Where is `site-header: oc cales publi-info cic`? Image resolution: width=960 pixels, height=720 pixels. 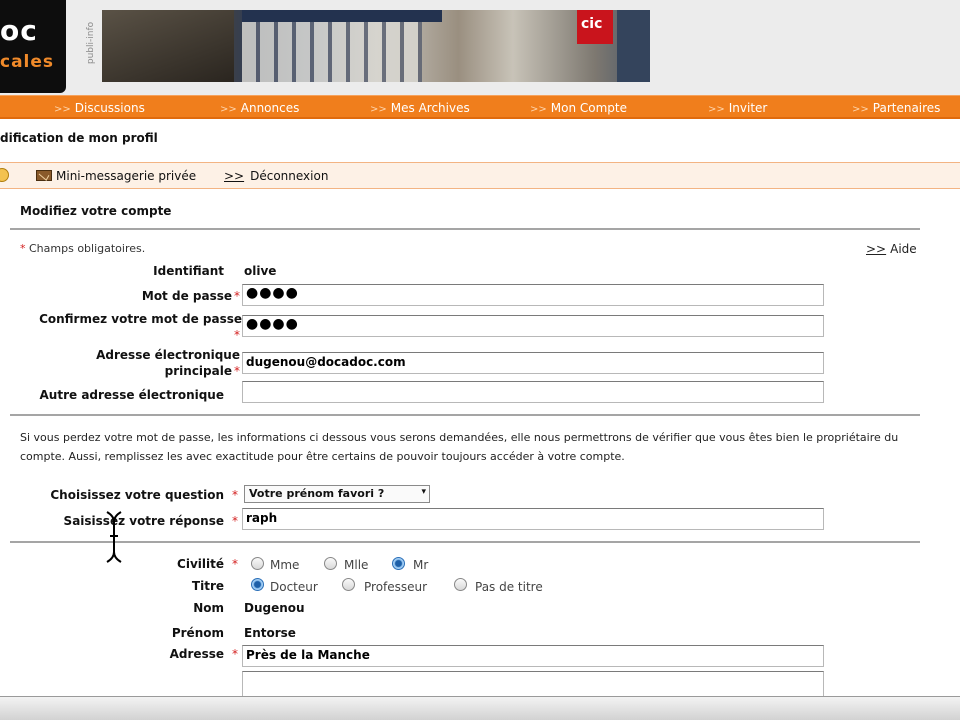
site-header: oc cales publi-info cic is located at coordinates (480, 47).